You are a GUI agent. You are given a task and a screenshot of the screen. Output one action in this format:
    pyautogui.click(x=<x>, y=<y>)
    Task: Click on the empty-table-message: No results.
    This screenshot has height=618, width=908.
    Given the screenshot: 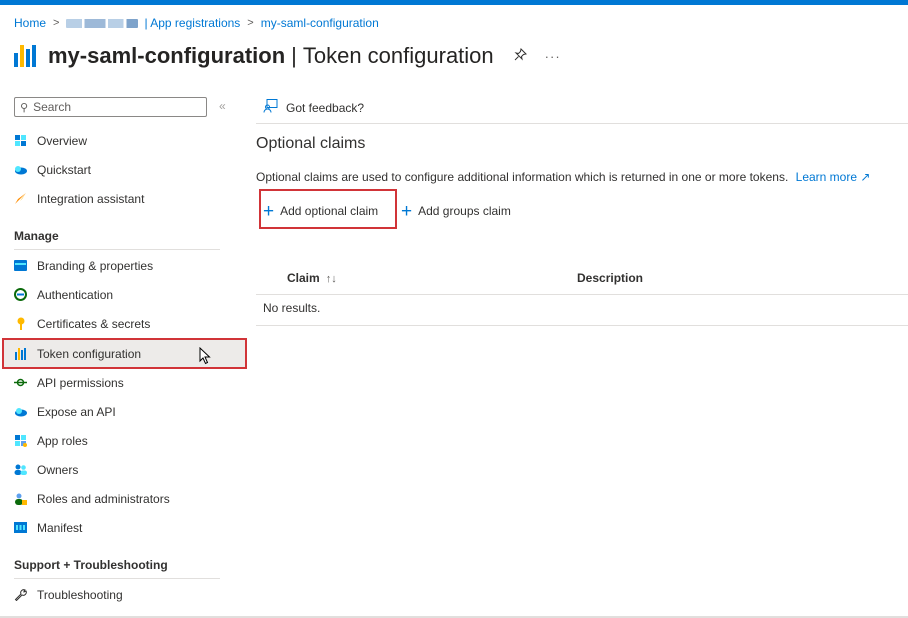 What is the action you would take?
    pyautogui.click(x=292, y=308)
    